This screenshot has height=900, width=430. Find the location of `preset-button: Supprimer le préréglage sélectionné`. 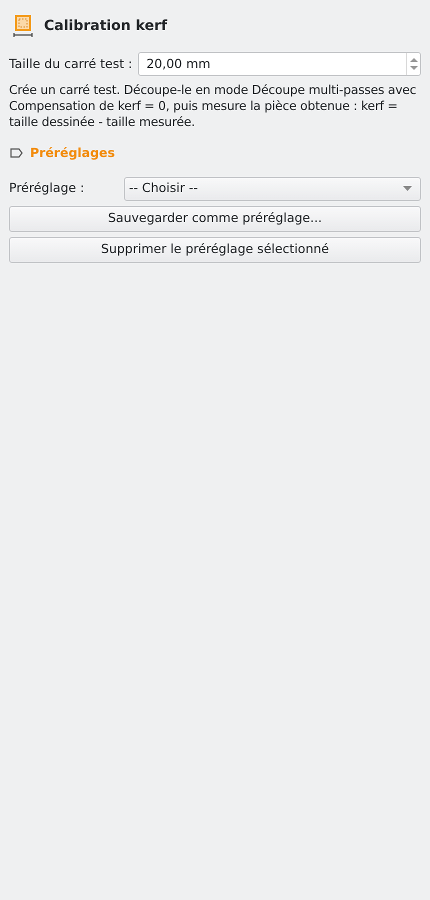

preset-button: Supprimer le préréglage sélectionné is located at coordinates (215, 249).